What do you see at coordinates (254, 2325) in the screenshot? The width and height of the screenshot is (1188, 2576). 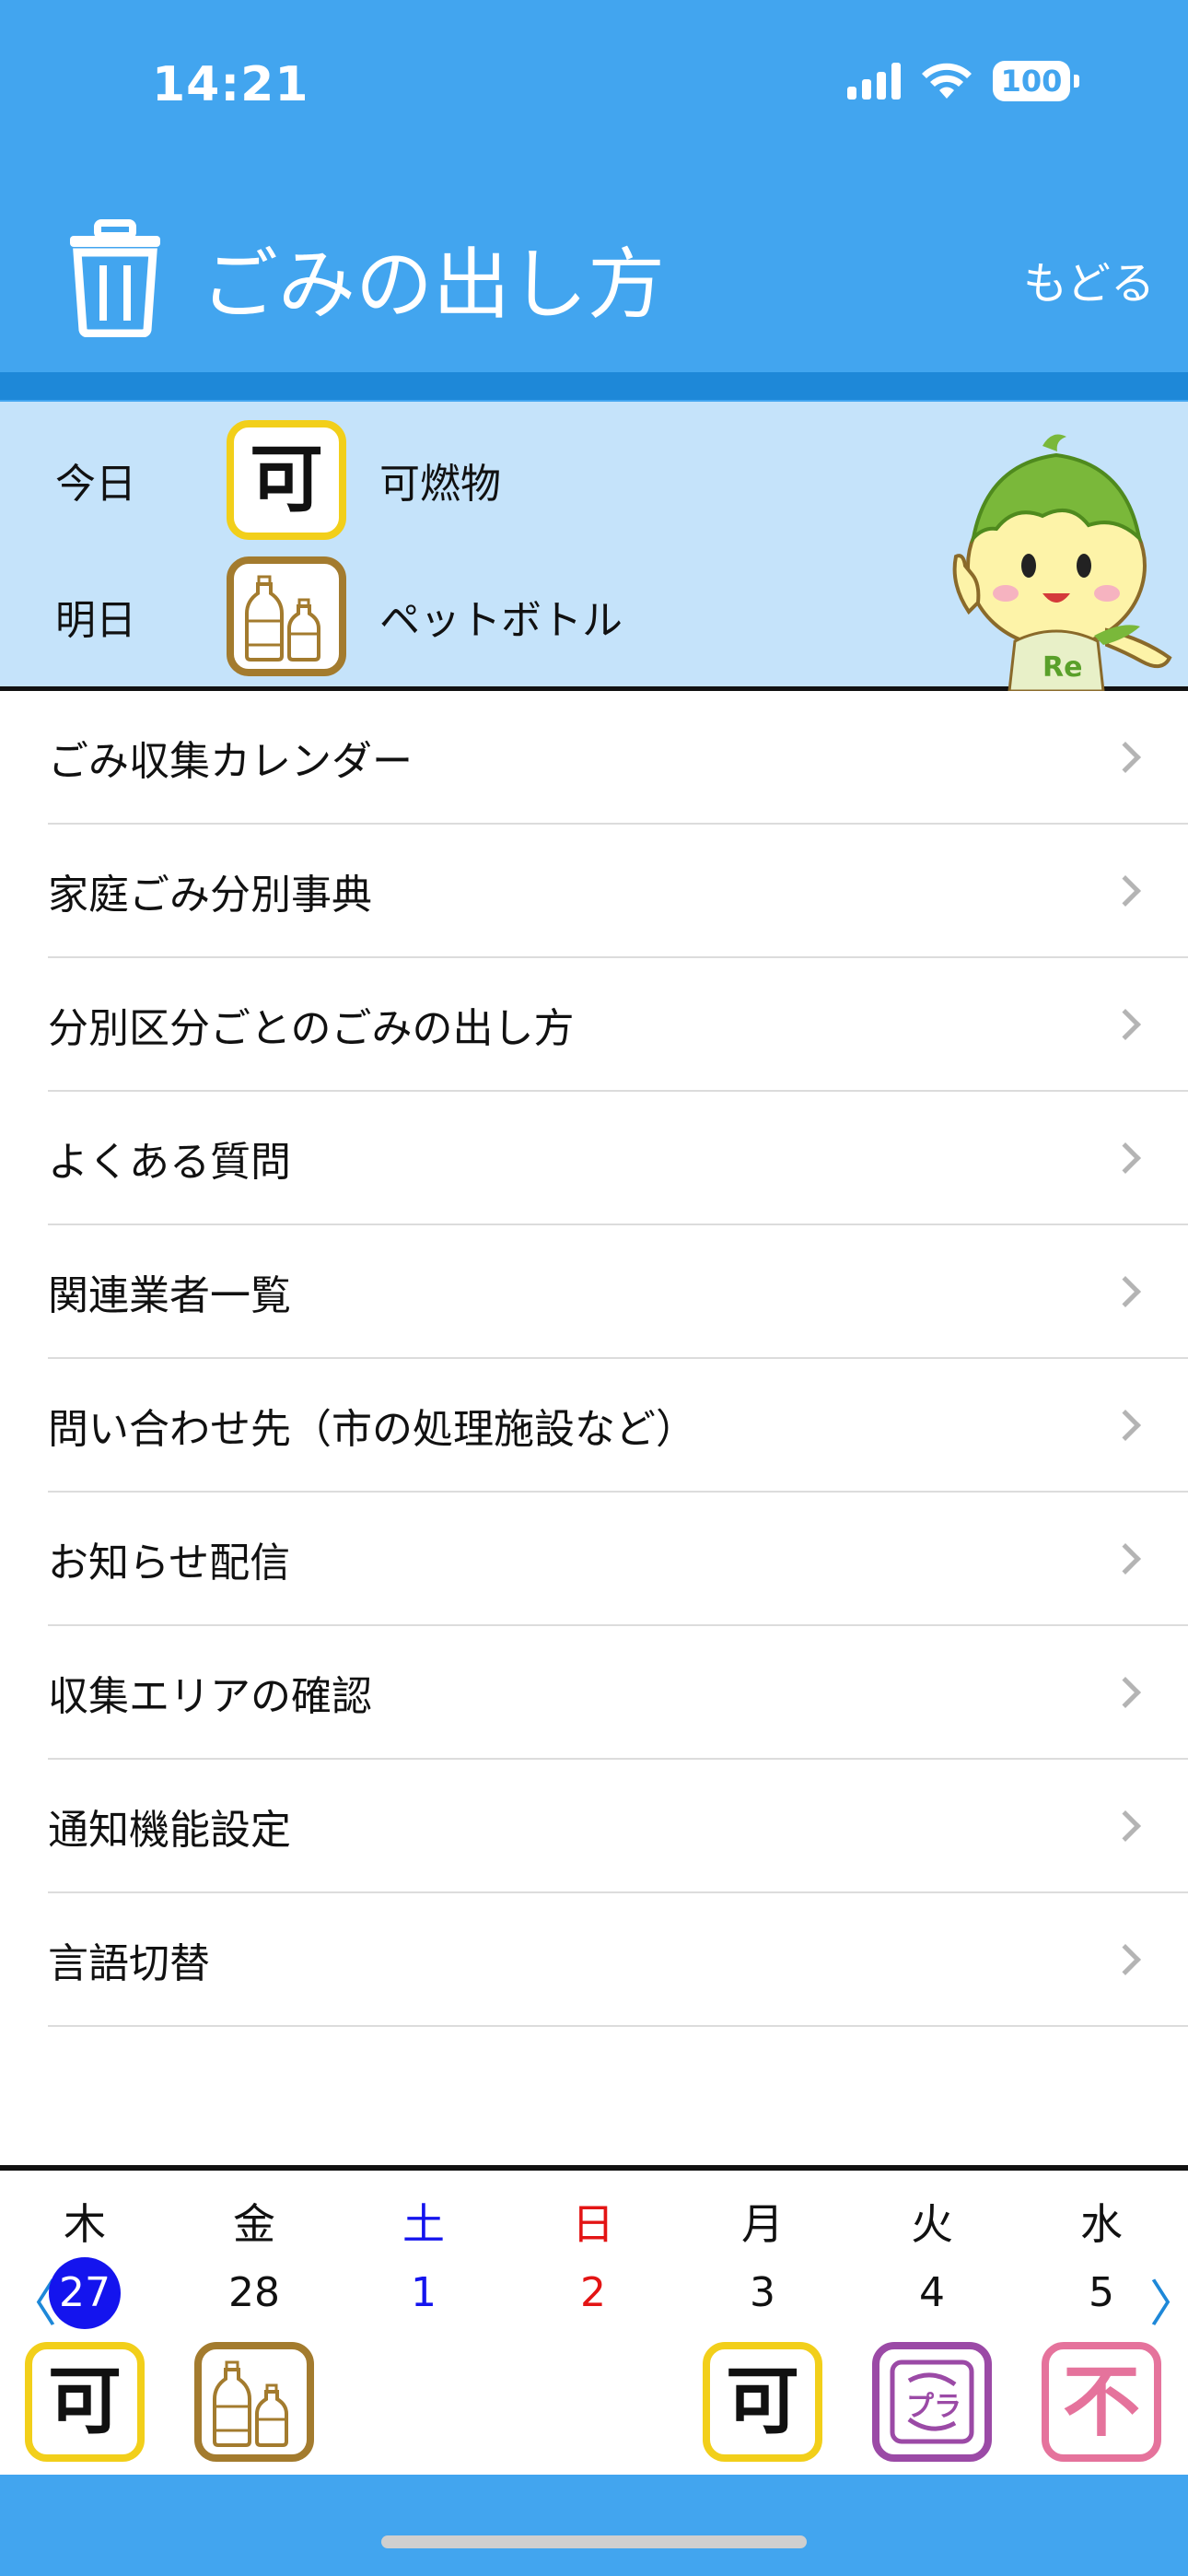 I see `calendar-day: 金 28` at bounding box center [254, 2325].